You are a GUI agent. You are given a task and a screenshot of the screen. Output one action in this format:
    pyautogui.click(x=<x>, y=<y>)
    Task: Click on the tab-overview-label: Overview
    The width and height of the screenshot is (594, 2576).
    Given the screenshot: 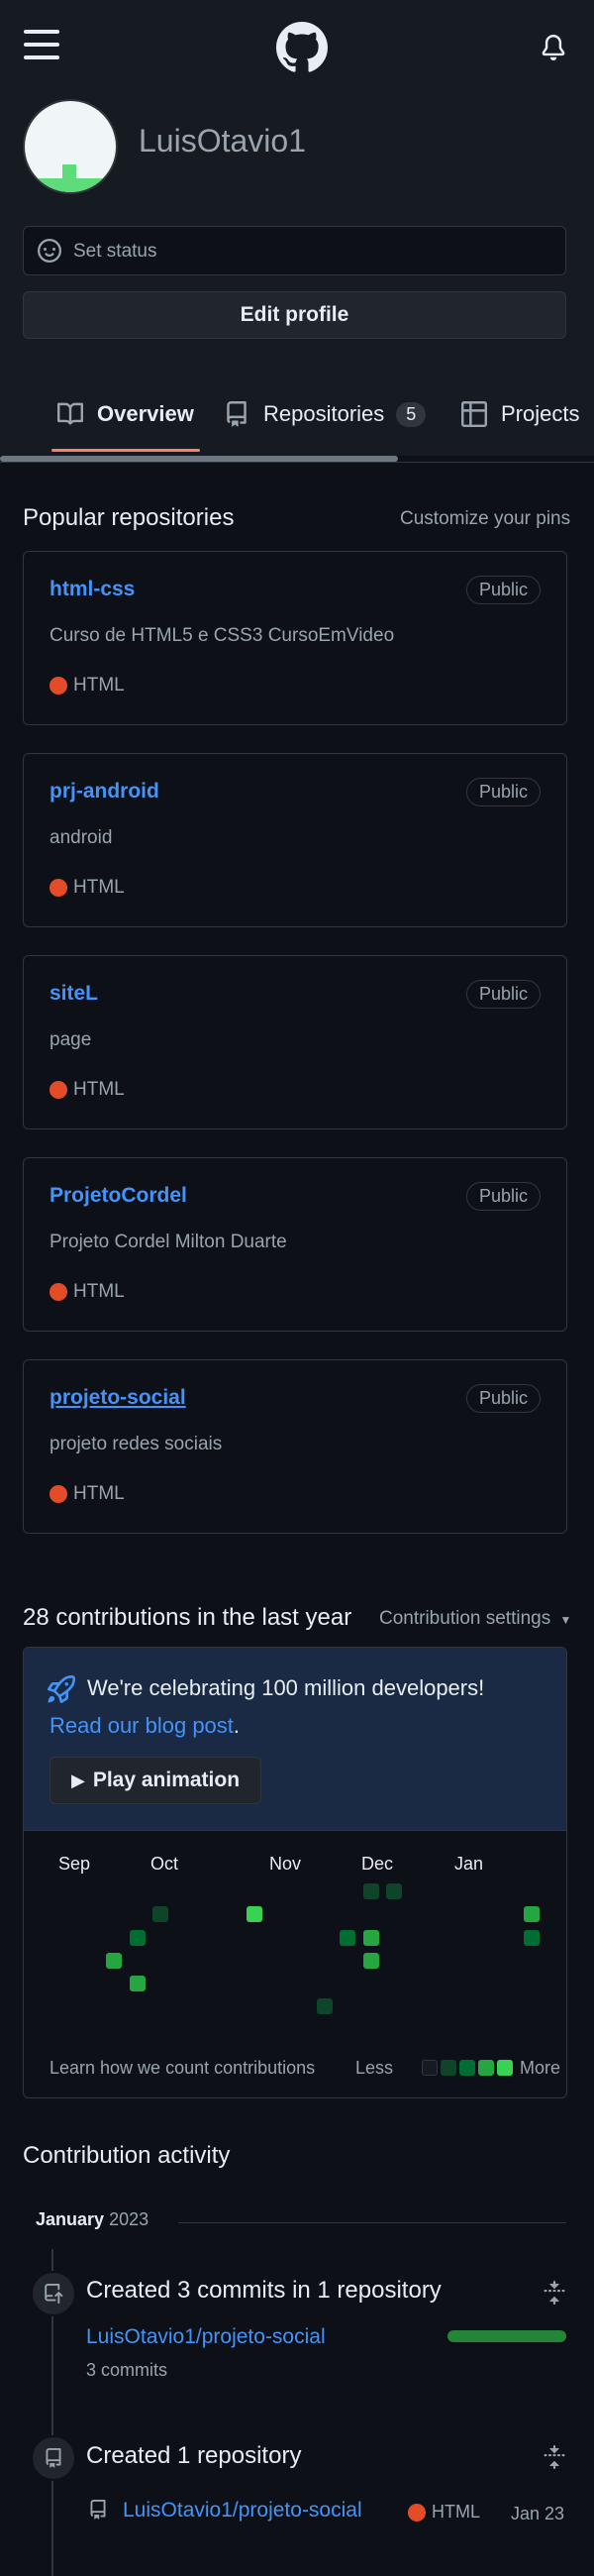 What is the action you would take?
    pyautogui.click(x=145, y=413)
    